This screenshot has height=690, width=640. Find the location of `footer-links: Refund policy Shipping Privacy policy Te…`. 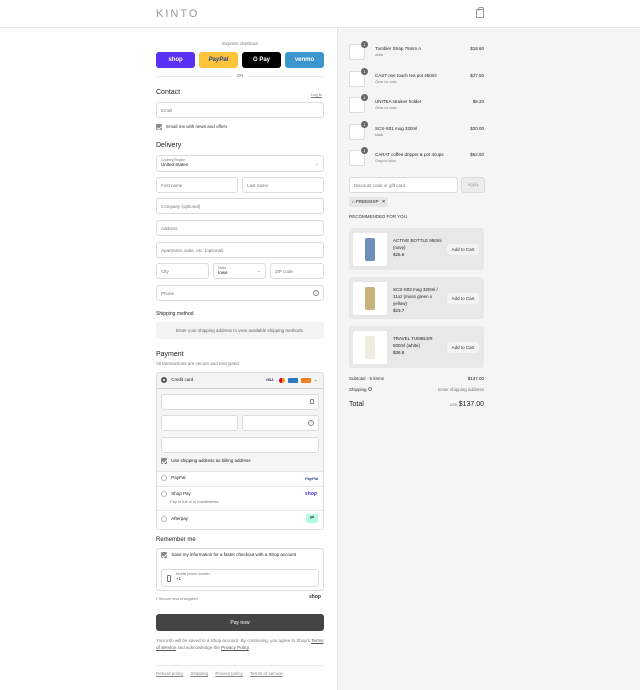

footer-links: Refund policy Shipping Privacy policy Te… is located at coordinates (222, 673).